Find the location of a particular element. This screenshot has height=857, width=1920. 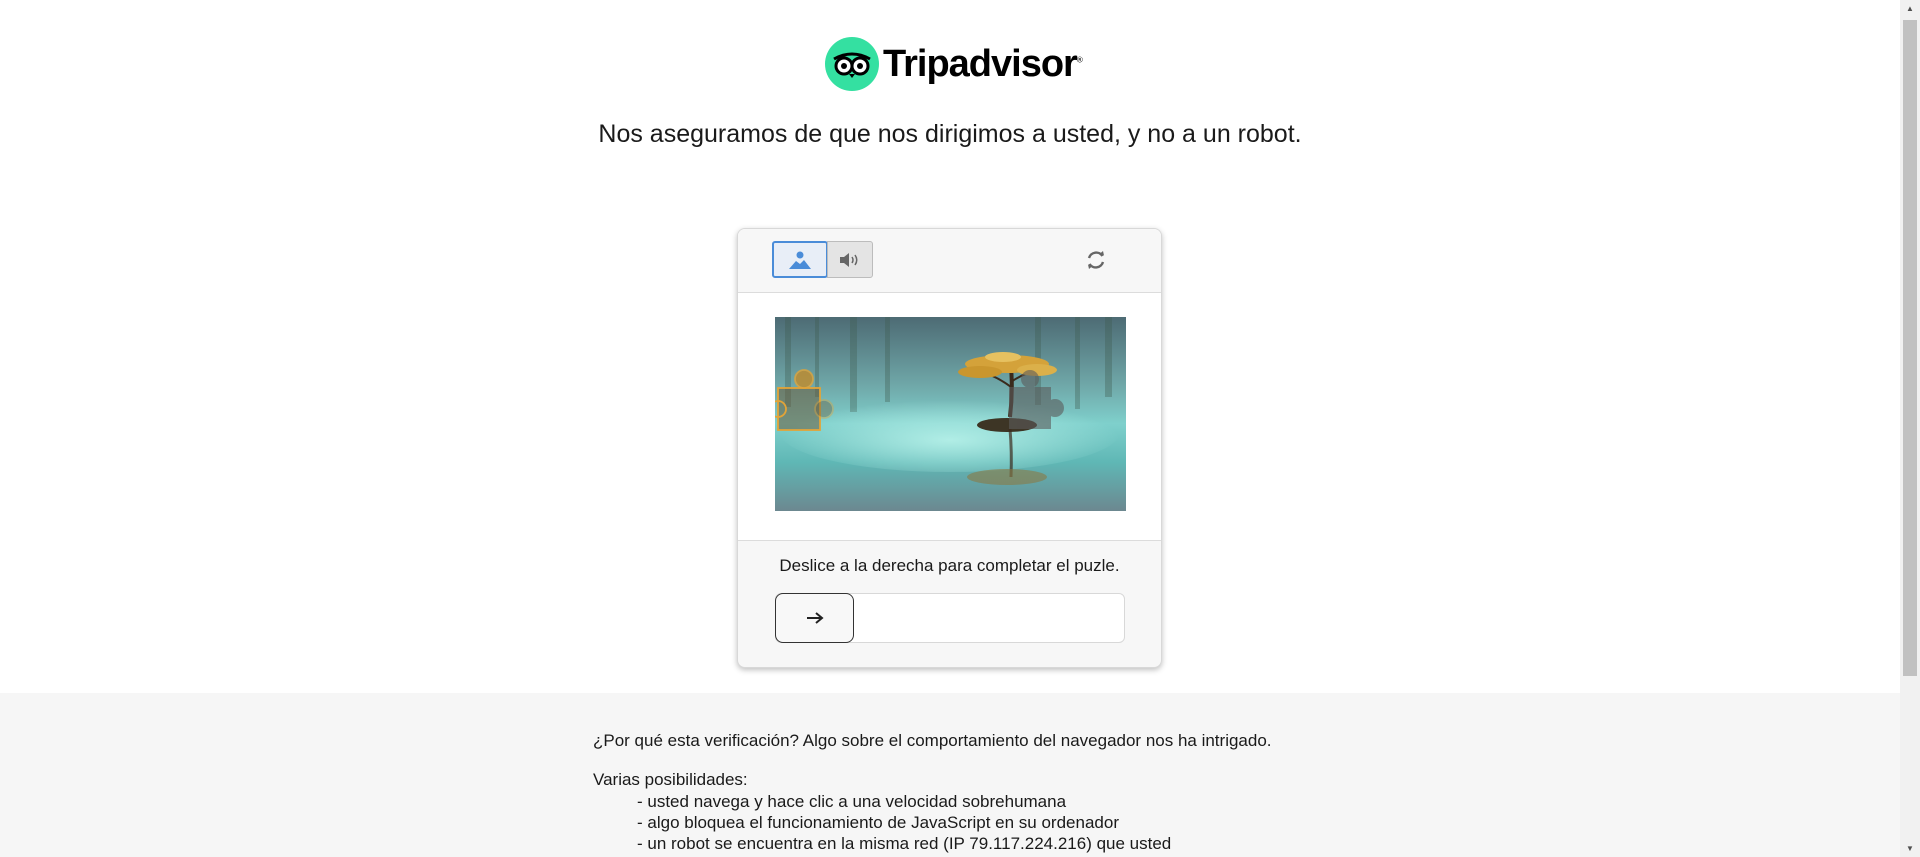

refresh-button is located at coordinates (1096, 260).